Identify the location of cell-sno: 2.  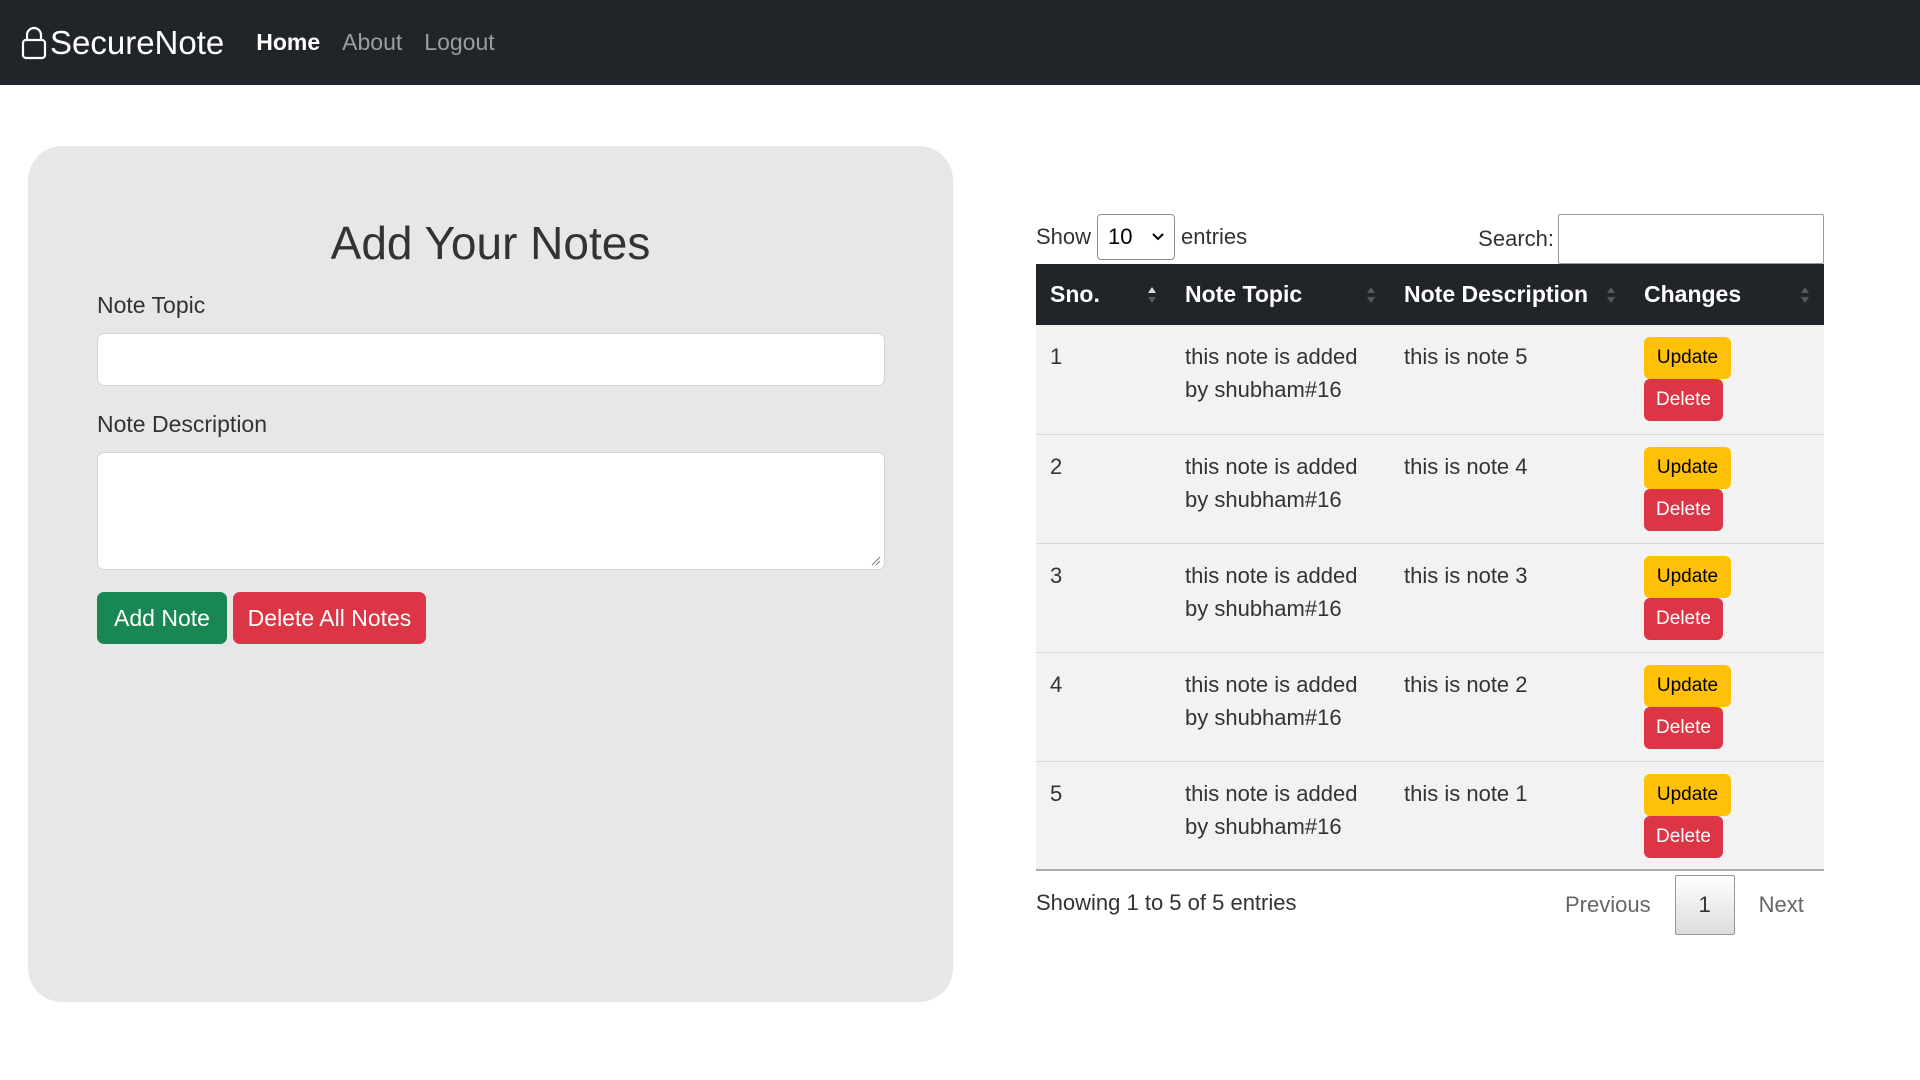
(1056, 466).